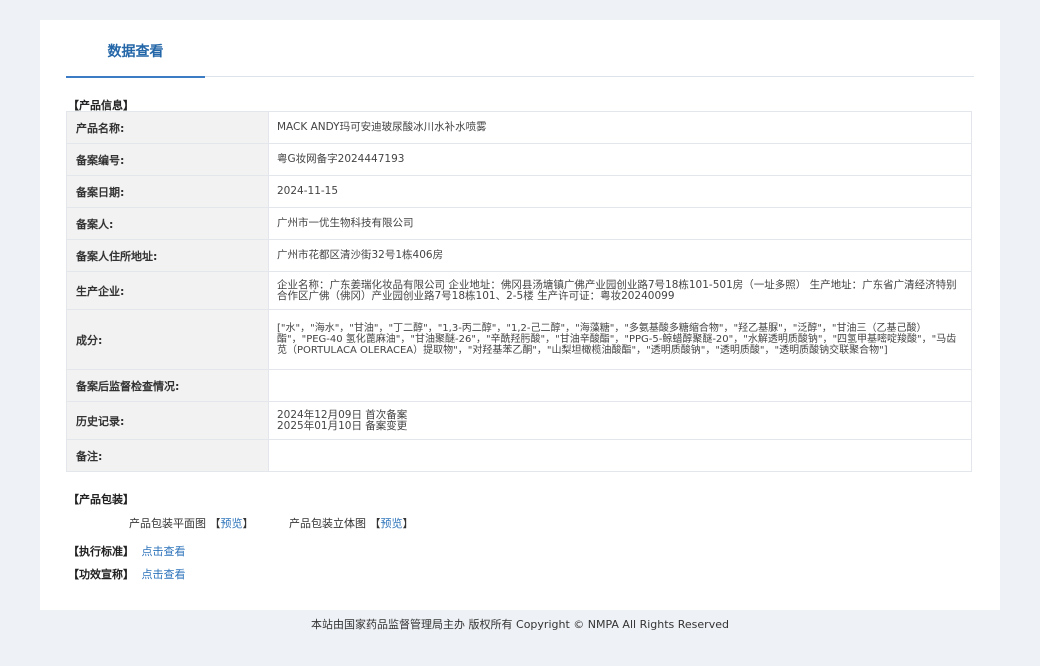 The height and width of the screenshot is (666, 1040). I want to click on tab-bar: 数据查看, so click(520, 49).